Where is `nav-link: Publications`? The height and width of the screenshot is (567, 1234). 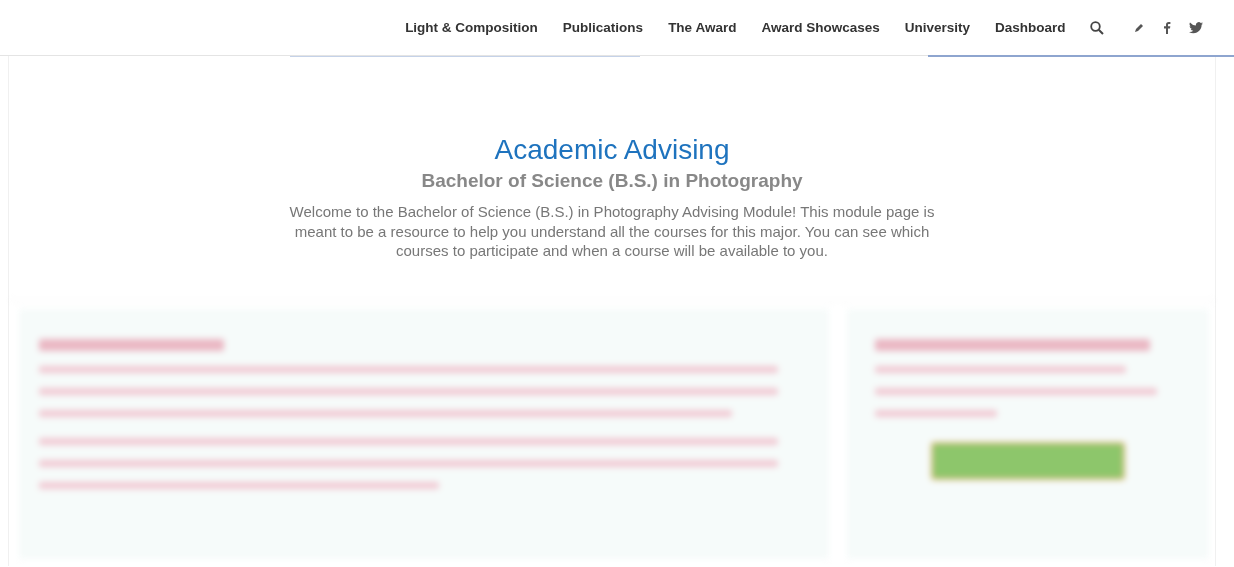 nav-link: Publications is located at coordinates (603, 27).